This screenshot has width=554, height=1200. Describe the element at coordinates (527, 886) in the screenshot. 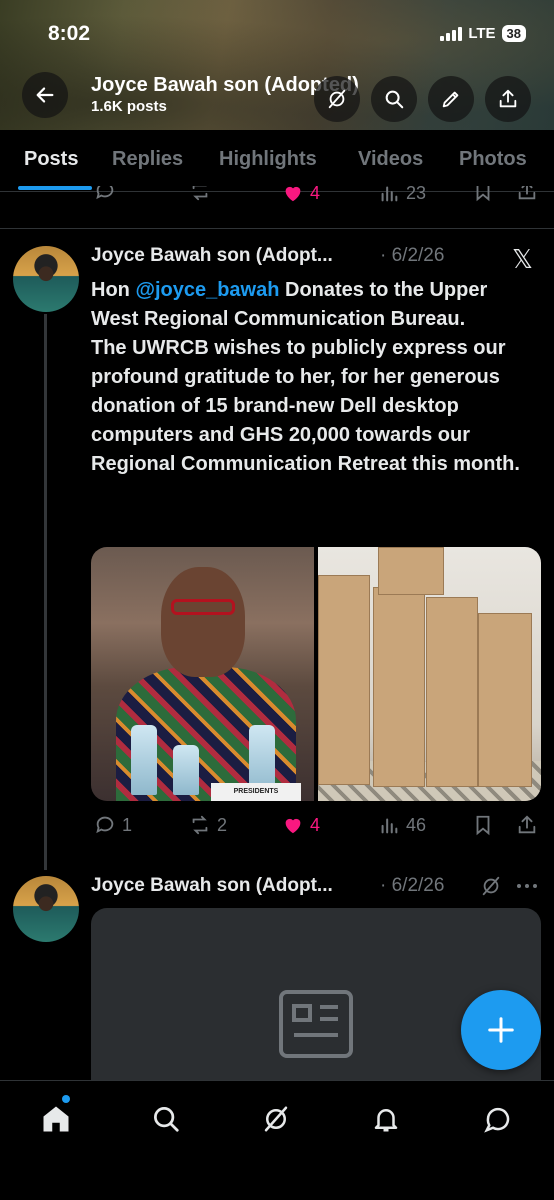

I see `more-icon` at that location.